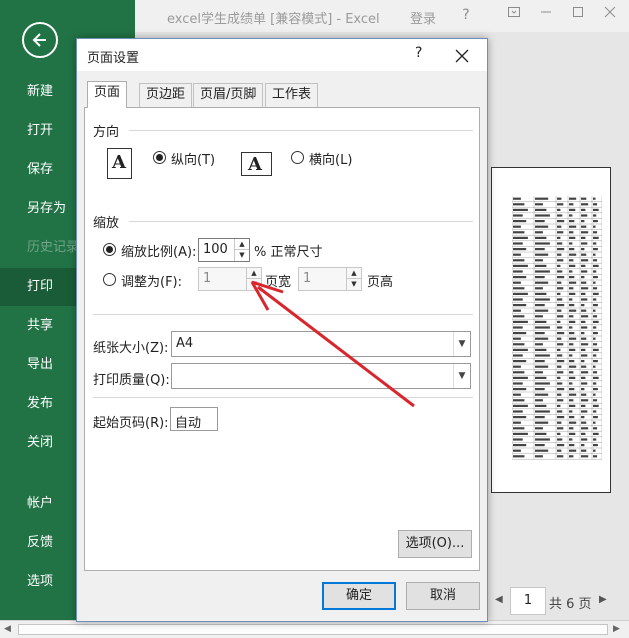 The image size is (629, 638). I want to click on tab-page: 页面, so click(107, 94).